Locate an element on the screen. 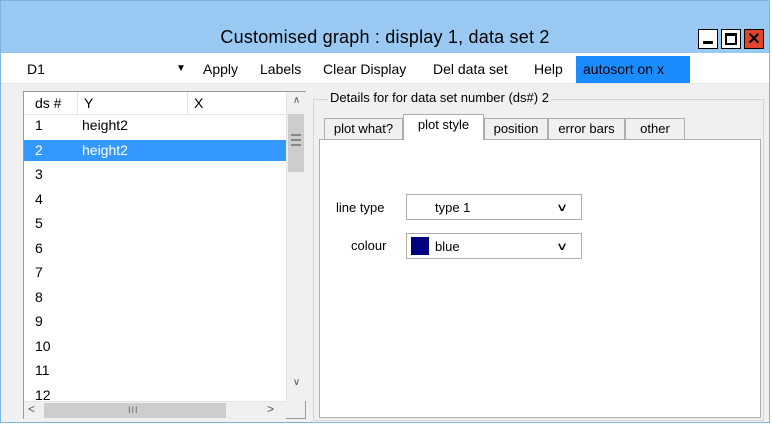  table-row: 10 is located at coordinates (155, 346).